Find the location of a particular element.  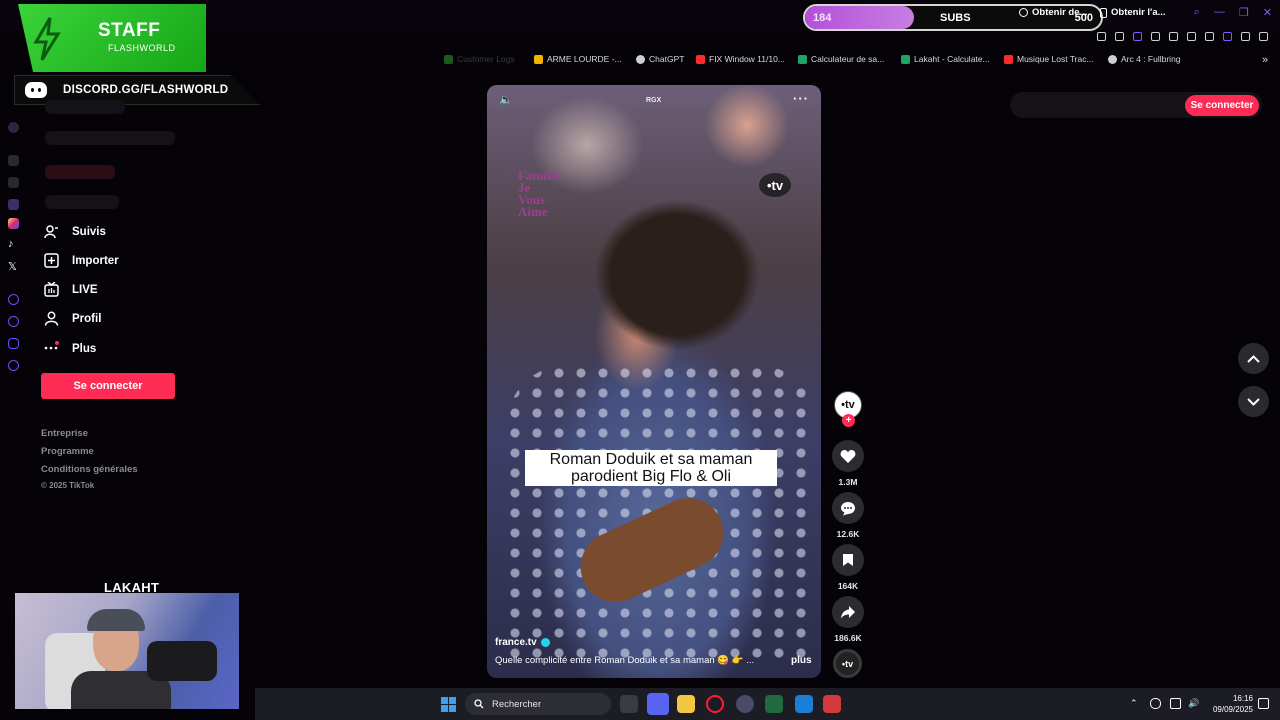

footer-link-conditions: Conditions générales is located at coordinates (89, 469).